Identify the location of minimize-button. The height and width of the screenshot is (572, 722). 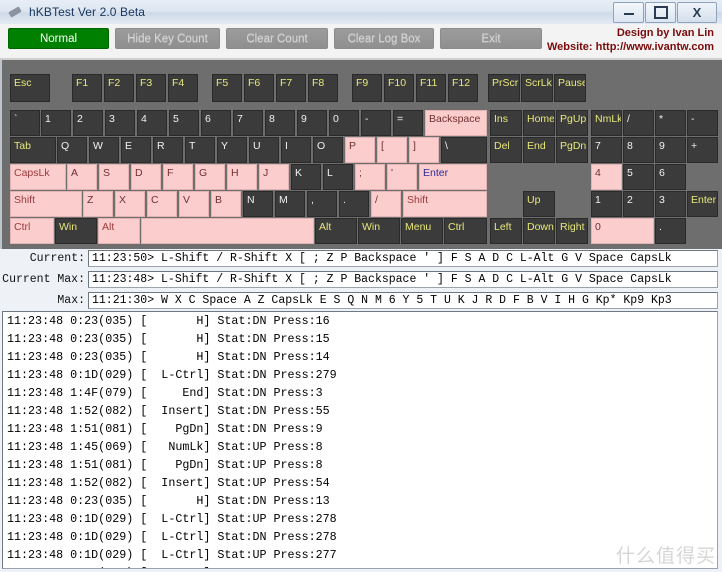
(628, 12).